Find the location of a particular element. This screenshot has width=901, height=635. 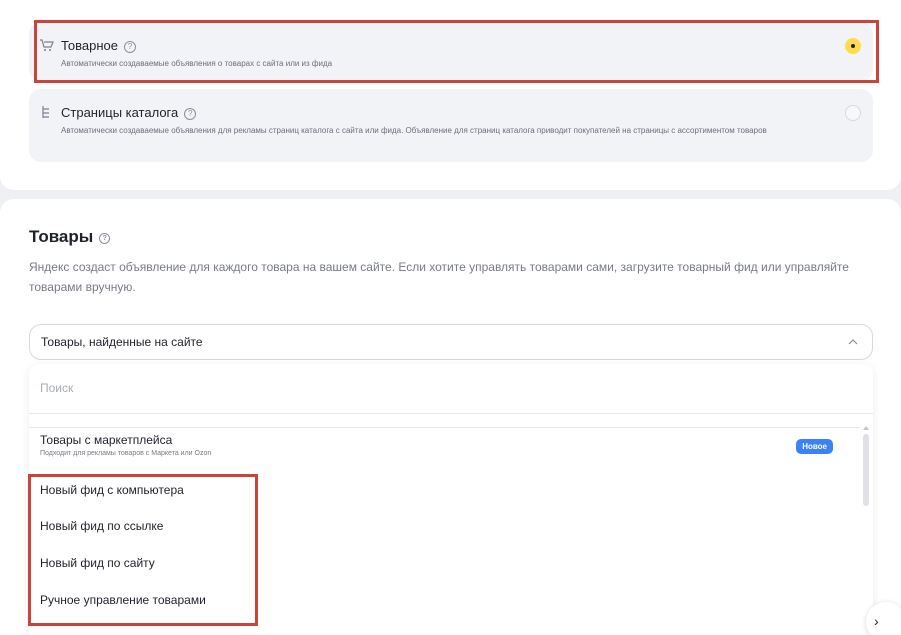

dropdown-search is located at coordinates (451, 389).